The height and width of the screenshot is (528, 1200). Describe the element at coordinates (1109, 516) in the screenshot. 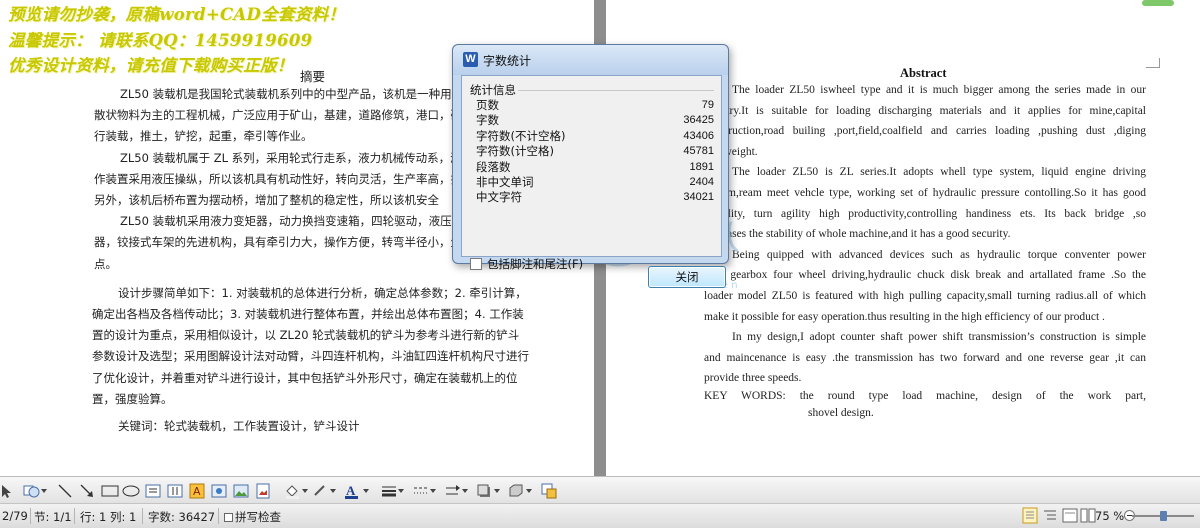

I see `zoom-level: 75 %` at that location.